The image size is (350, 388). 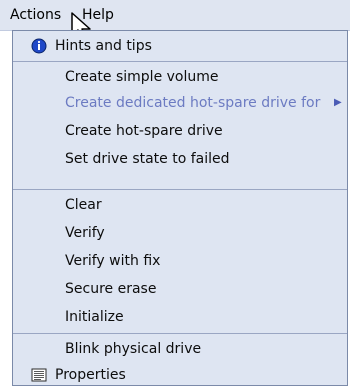 I want to click on actions-menu: Actions, so click(x=35, y=15).